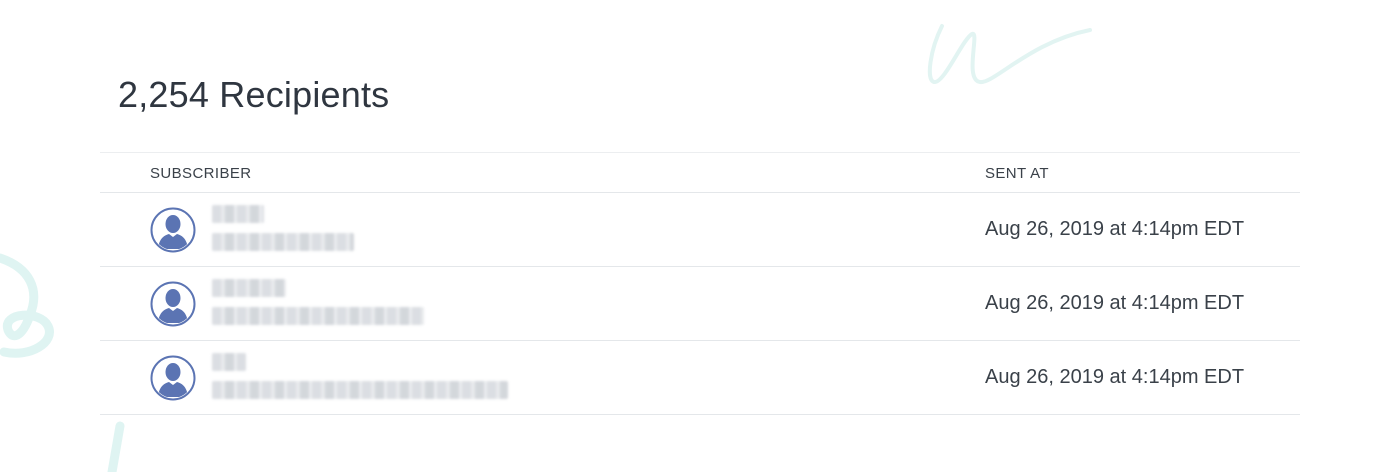 The image size is (1400, 472). I want to click on decorative-squiggle-top, so click(1009, 54).